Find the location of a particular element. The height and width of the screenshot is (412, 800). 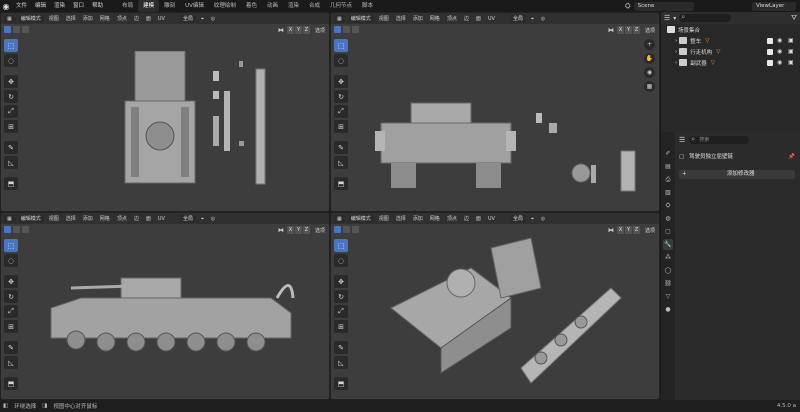

outliner-search-input is located at coordinates (705, 17).